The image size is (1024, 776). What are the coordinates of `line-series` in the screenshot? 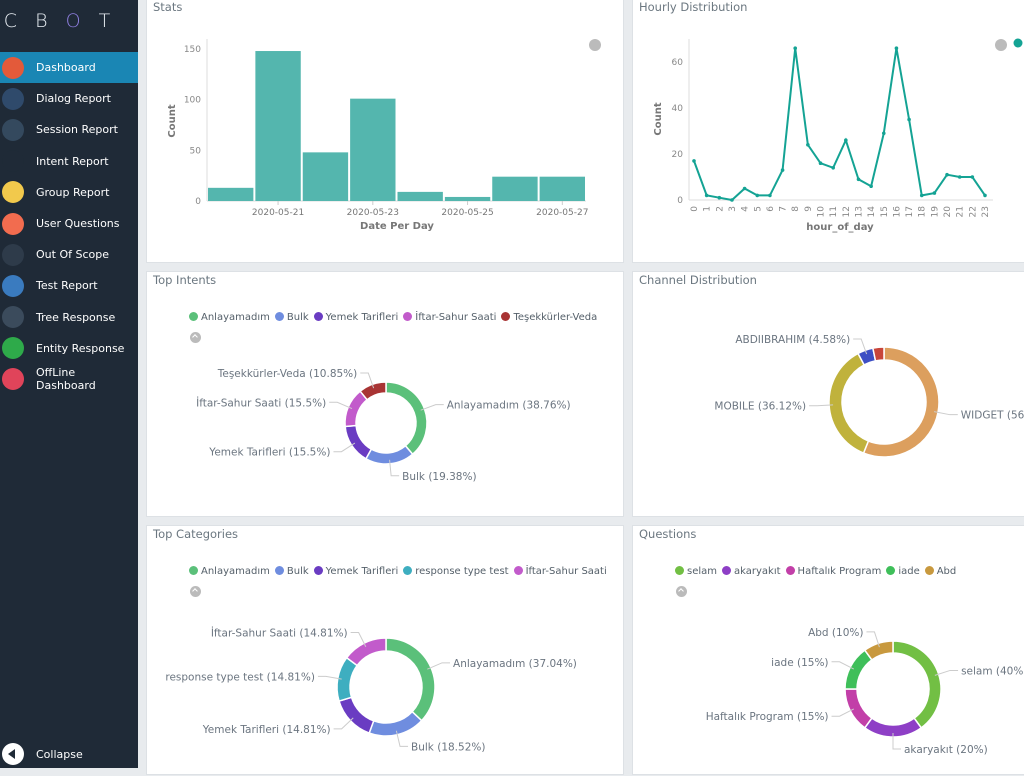 It's located at (839, 125).